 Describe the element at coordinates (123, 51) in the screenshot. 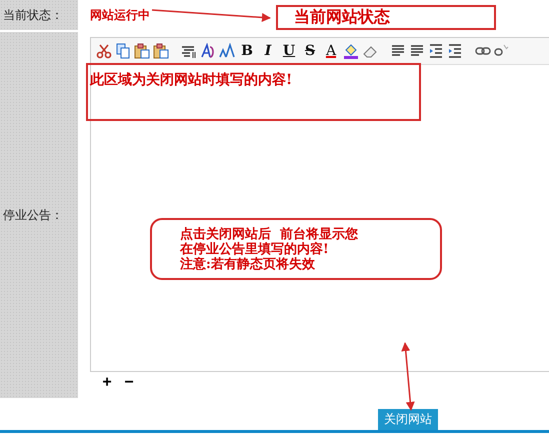

I see `copy-icon` at that location.